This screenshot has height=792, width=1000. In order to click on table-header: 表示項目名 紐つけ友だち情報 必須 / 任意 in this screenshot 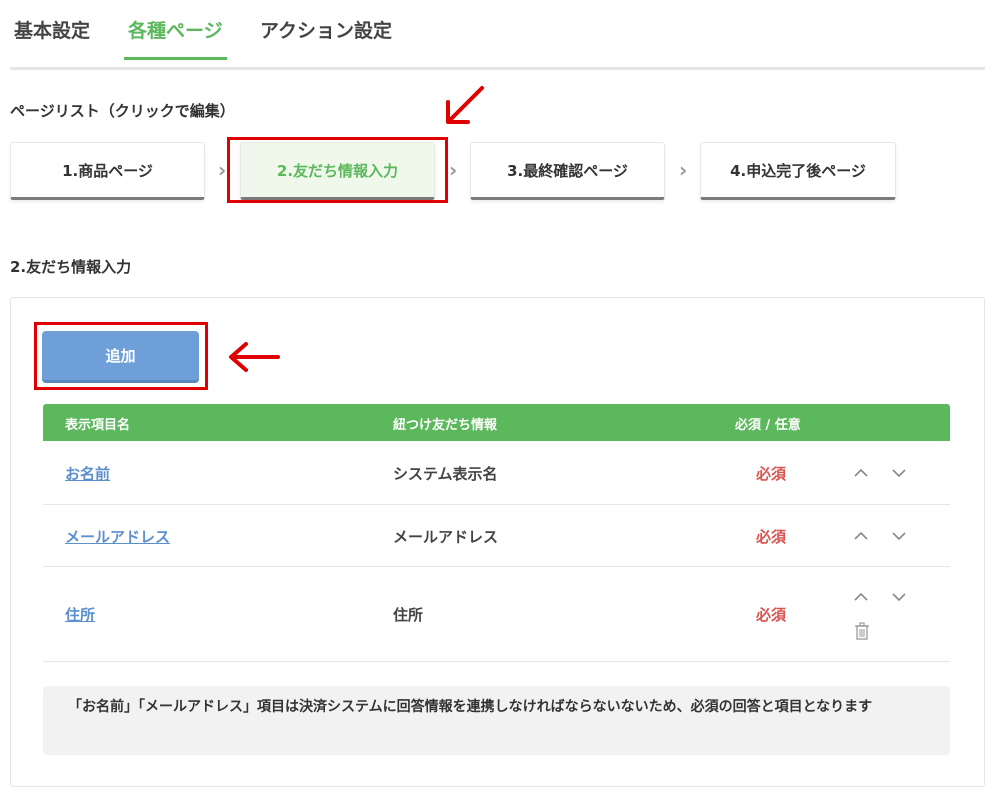, I will do `click(496, 422)`.